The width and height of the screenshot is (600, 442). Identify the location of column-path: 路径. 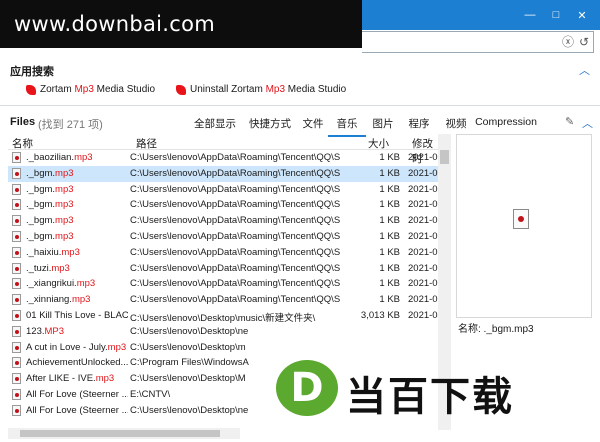
(146, 143).